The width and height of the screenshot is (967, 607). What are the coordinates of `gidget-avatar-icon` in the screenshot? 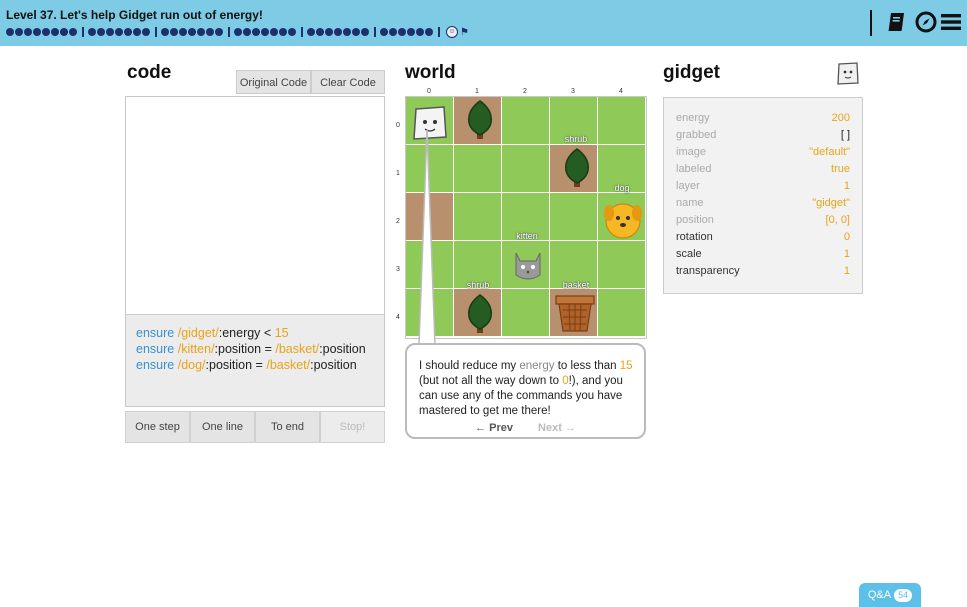 It's located at (848, 73).